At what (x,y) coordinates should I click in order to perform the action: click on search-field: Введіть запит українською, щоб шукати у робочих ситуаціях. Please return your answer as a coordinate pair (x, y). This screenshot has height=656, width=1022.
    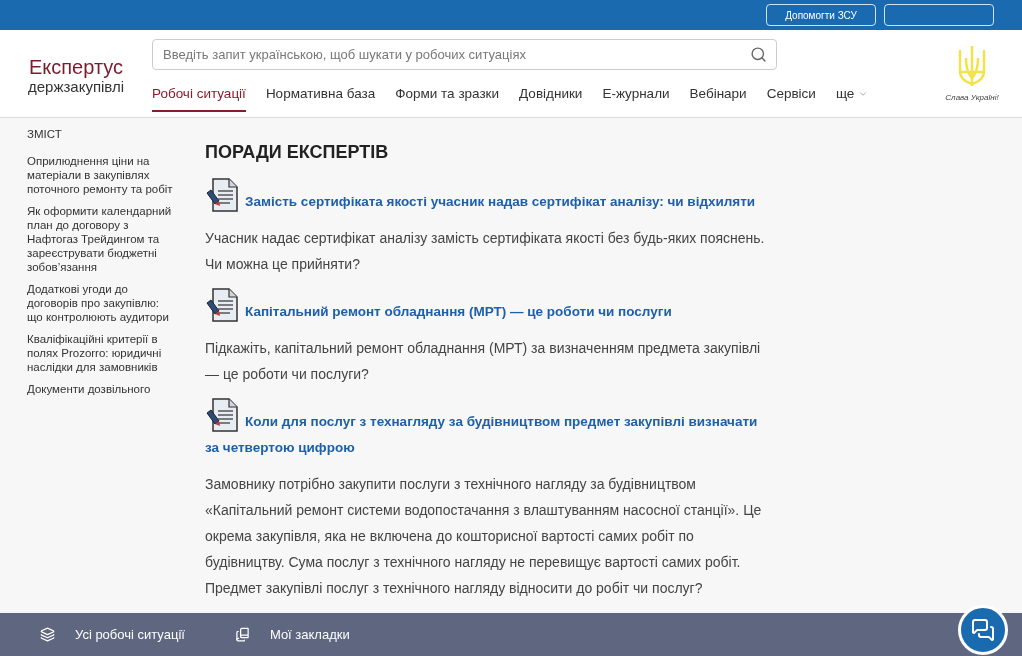
    Looking at the image, I should click on (464, 54).